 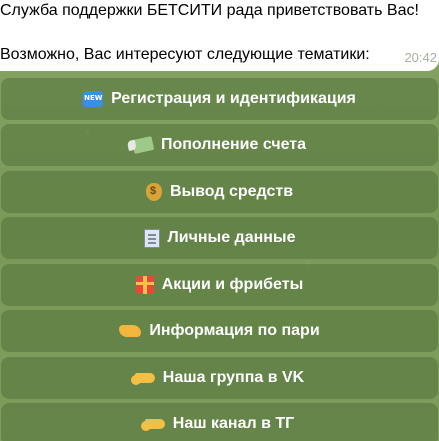 I want to click on money-bag-icon, so click(x=153, y=192).